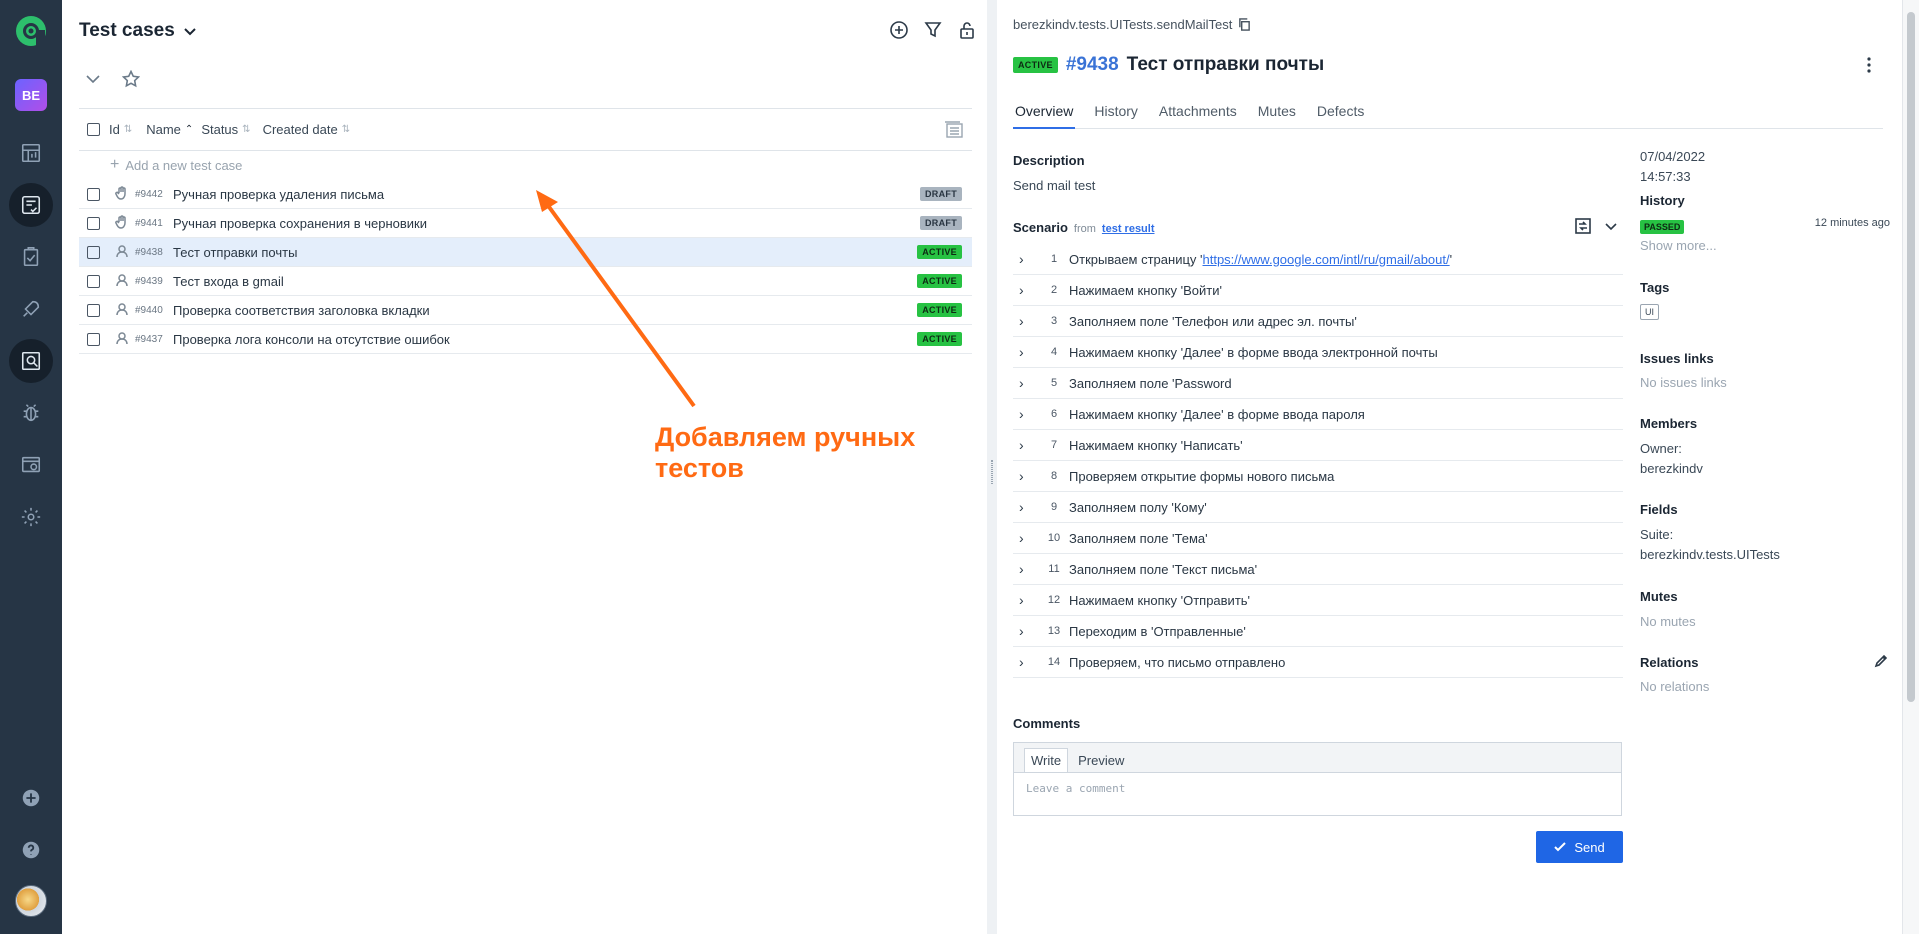 The height and width of the screenshot is (934, 1919). I want to click on add-test-case-row: + Add a new test case, so click(176, 165).